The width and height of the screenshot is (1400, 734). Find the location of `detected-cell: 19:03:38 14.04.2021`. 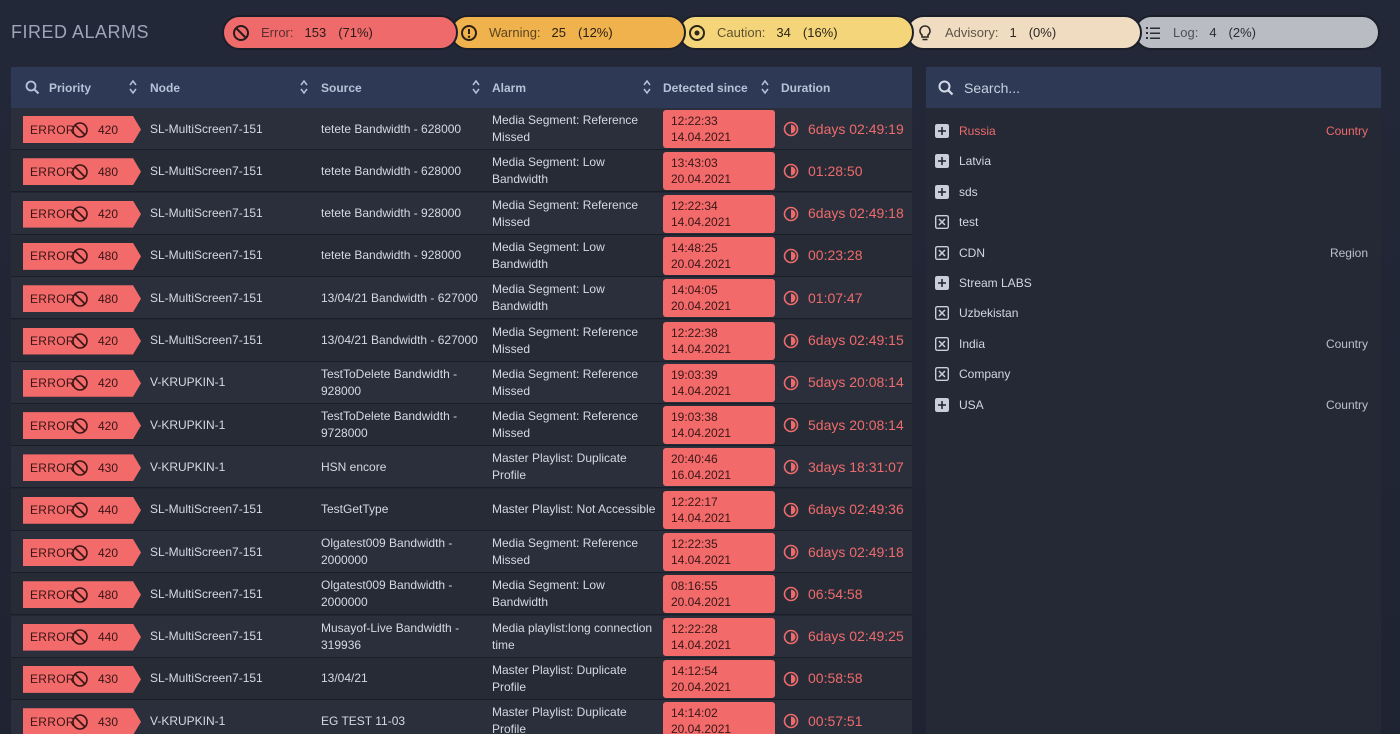

detected-cell: 19:03:38 14.04.2021 is located at coordinates (719, 425).